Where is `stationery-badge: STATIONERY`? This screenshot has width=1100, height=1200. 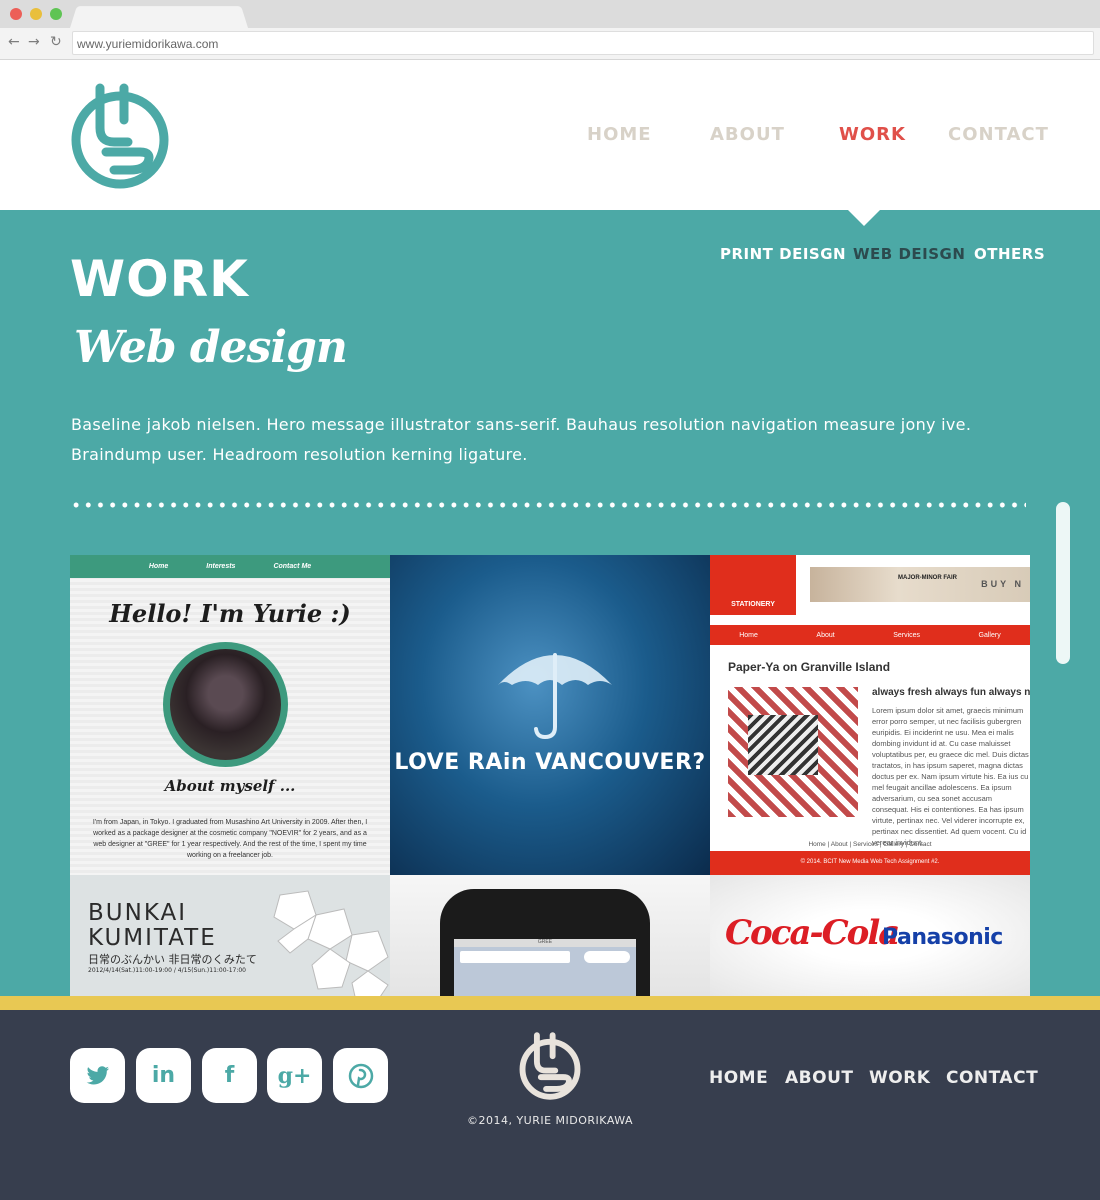
stationery-badge: STATIONERY is located at coordinates (753, 585).